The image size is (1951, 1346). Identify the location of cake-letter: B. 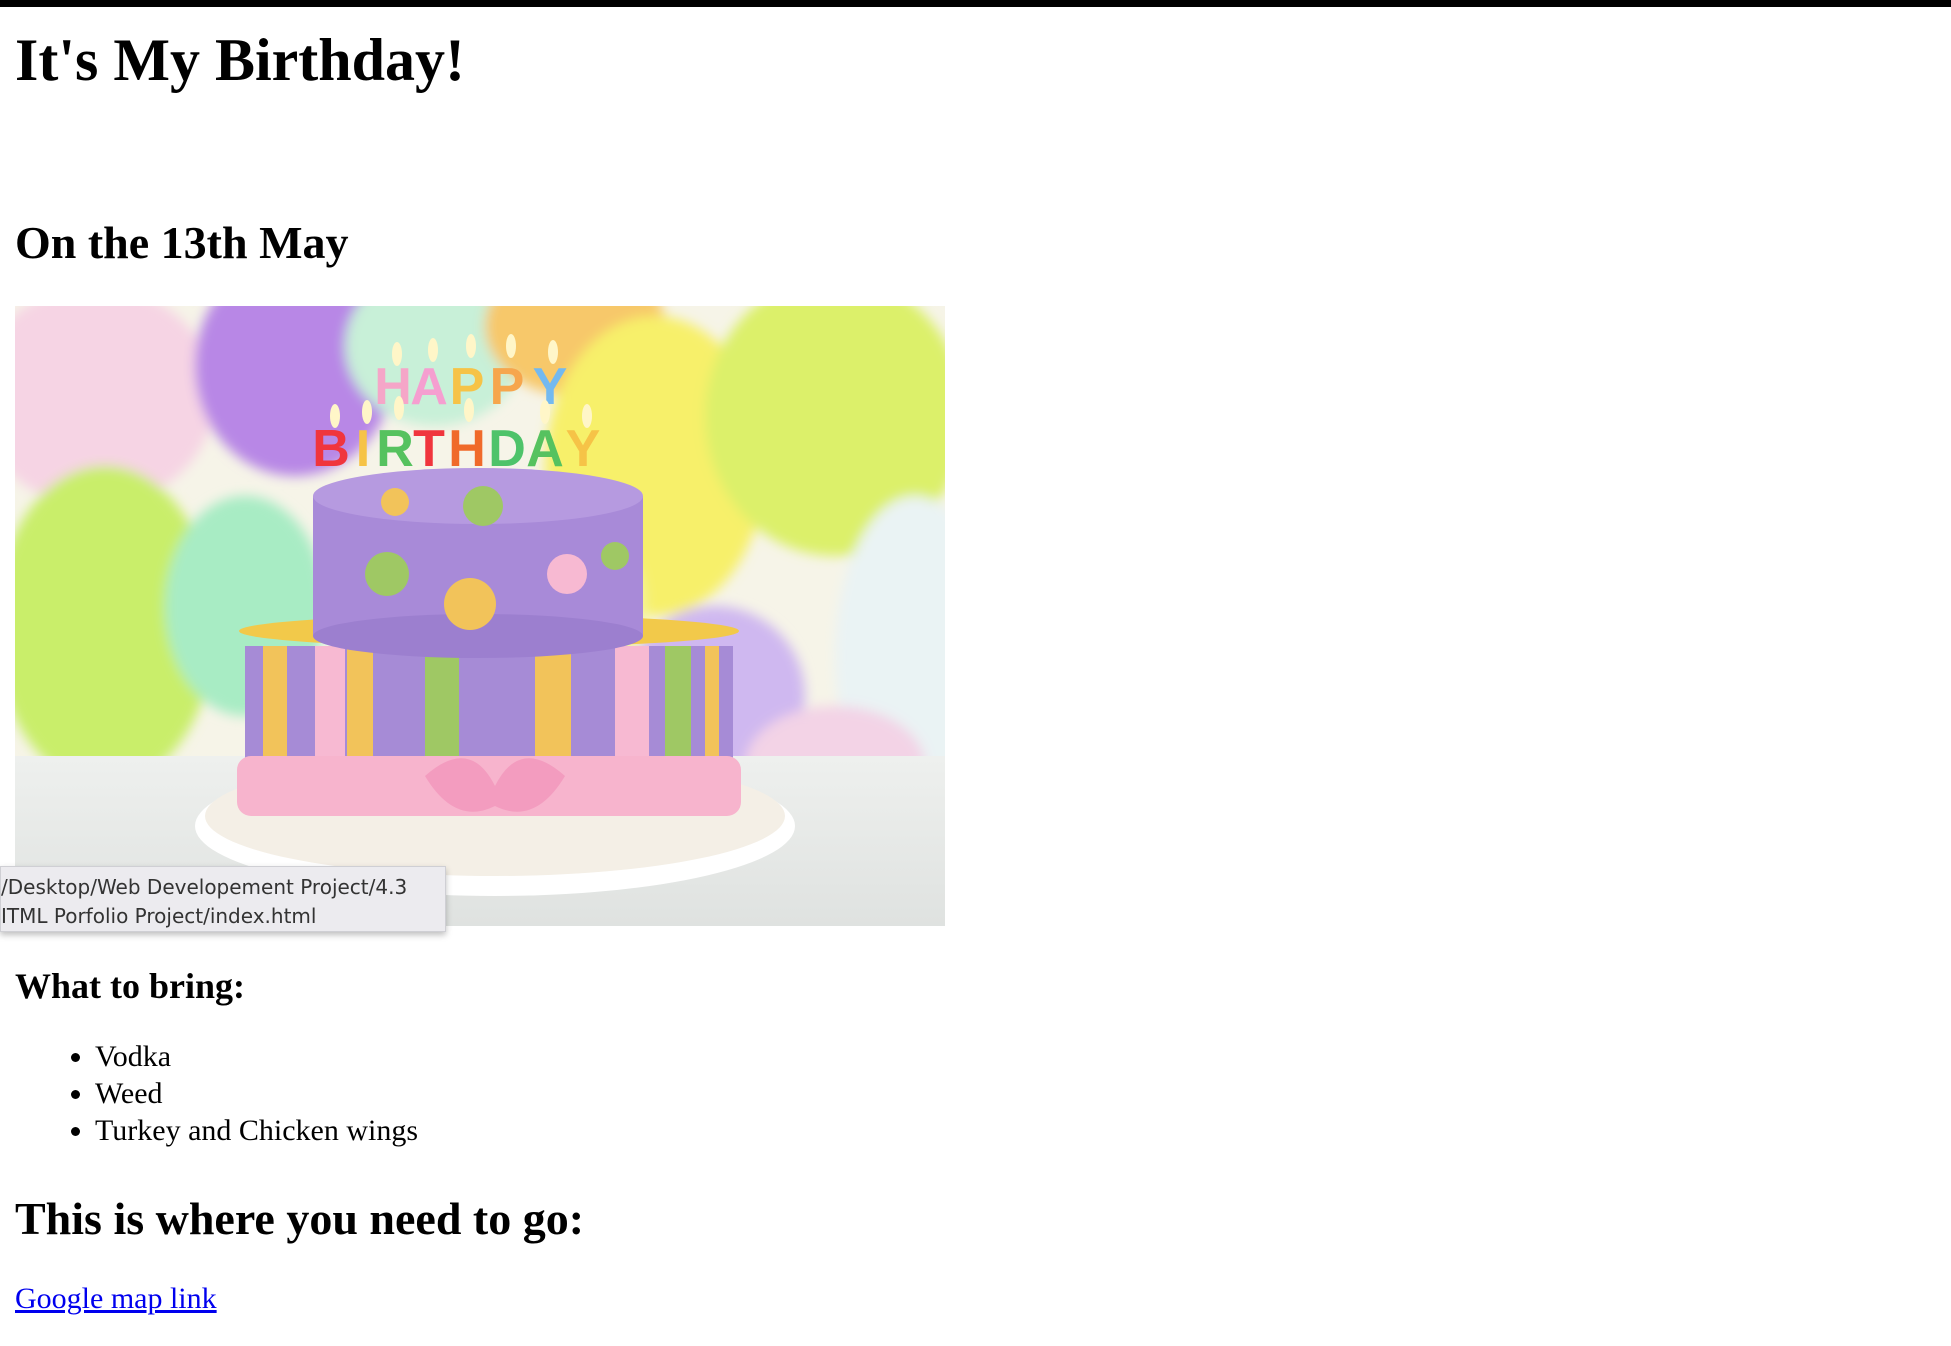
(331, 449).